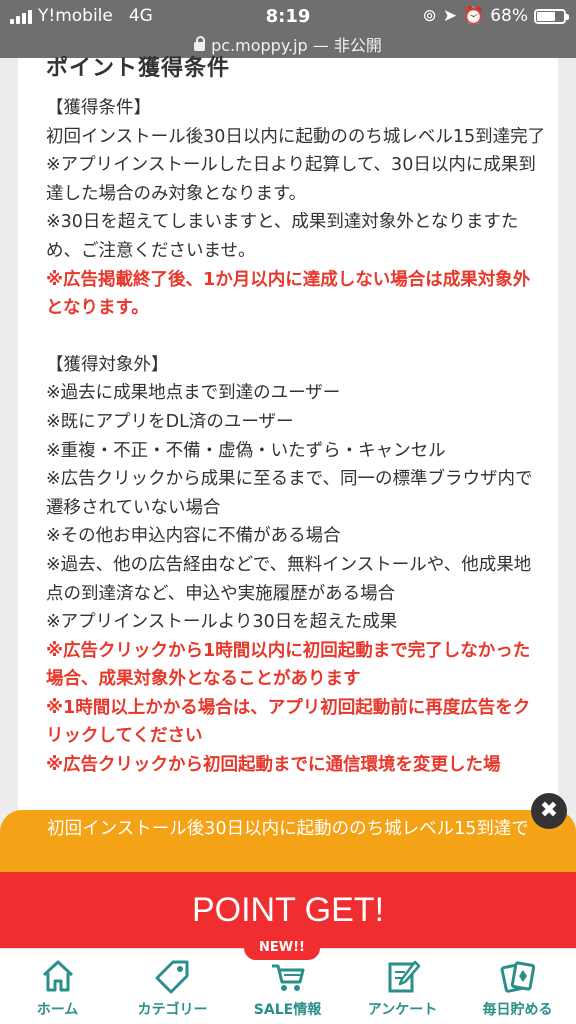  I want to click on close-banner-button: ✖, so click(549, 811).